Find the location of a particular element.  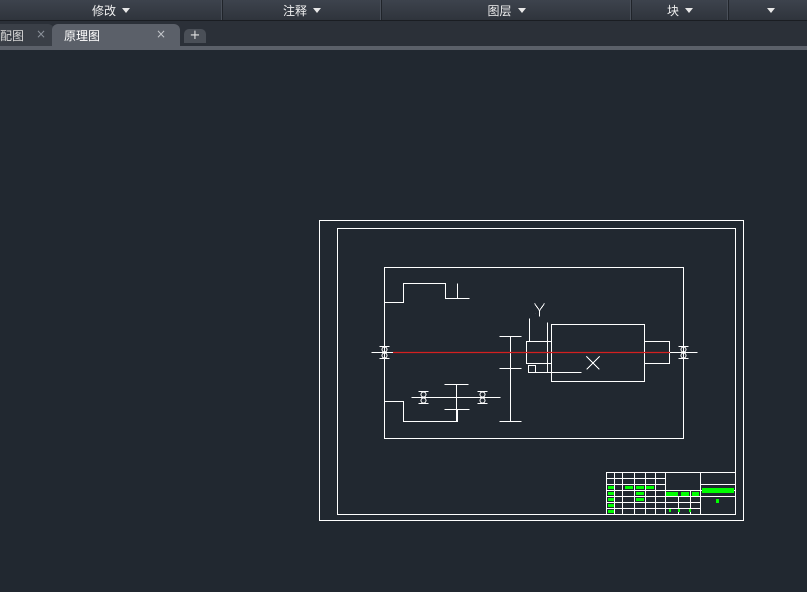

ribbon-panel-overflow is located at coordinates (768, 10).